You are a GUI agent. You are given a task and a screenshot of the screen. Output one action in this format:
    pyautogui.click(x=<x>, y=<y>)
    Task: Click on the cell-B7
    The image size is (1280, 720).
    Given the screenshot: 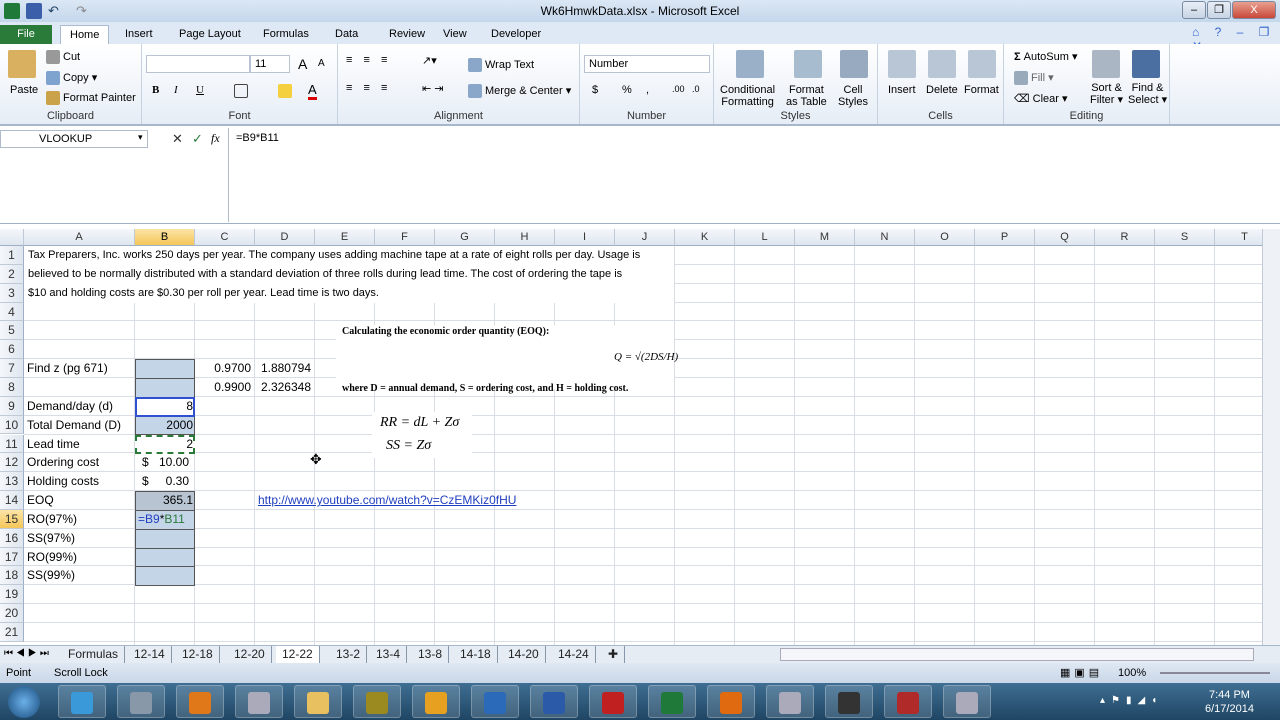 What is the action you would take?
    pyautogui.click(x=165, y=369)
    